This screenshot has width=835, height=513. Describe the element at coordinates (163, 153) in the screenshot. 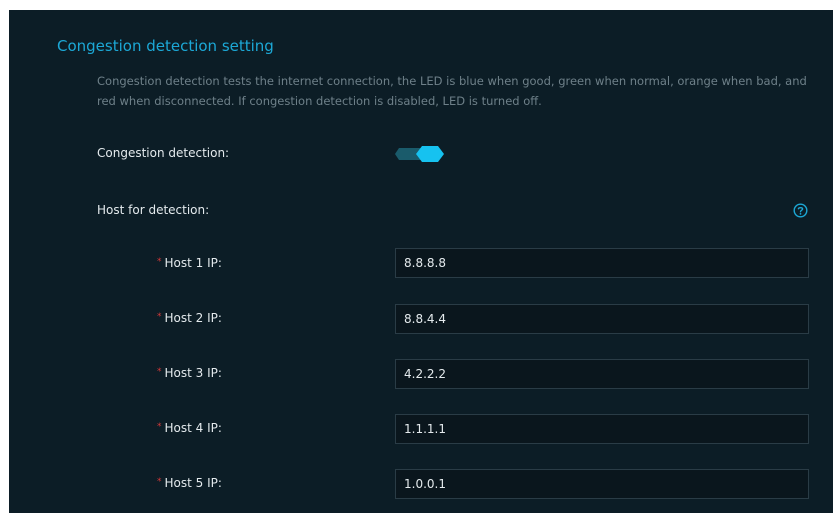

I see `congestion-detection-label: Congestion detection:` at that location.